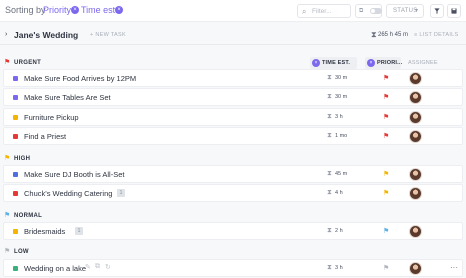  I want to click on group-name: NORMAL, so click(28, 216).